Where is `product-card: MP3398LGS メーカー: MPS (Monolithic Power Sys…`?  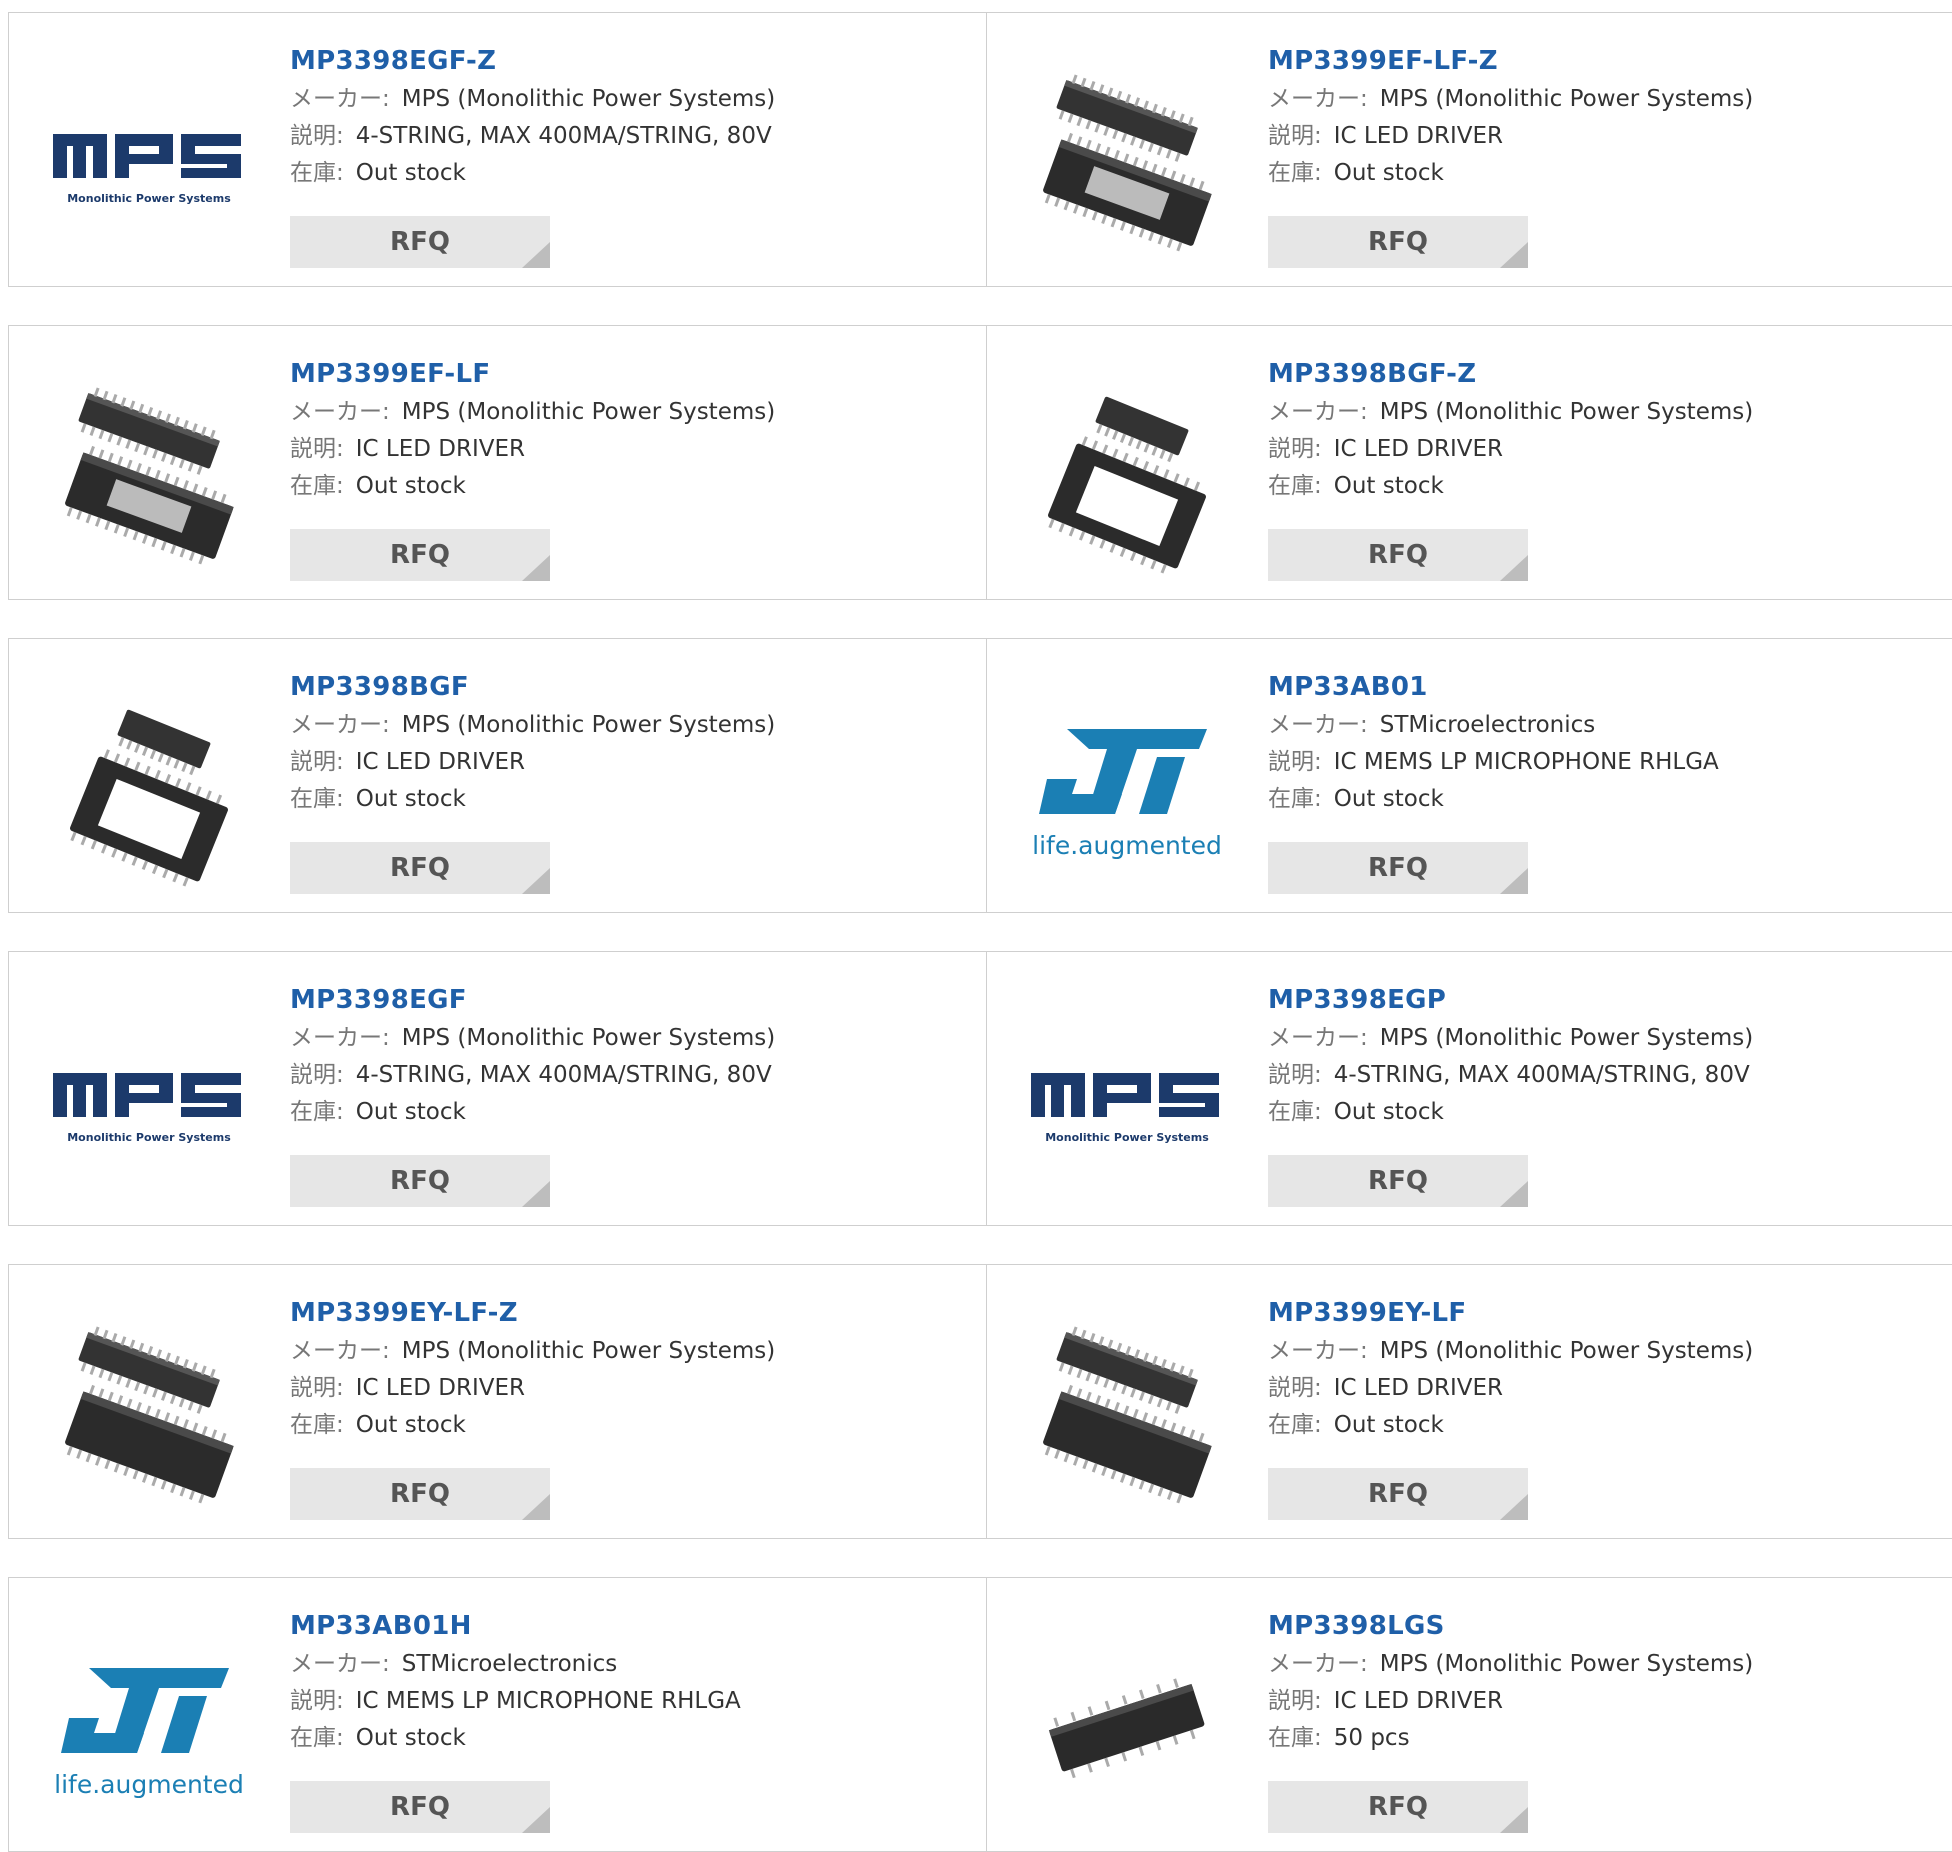 product-card: MP3398LGS メーカー: MPS (Monolithic Power Sys… is located at coordinates (1469, 1714).